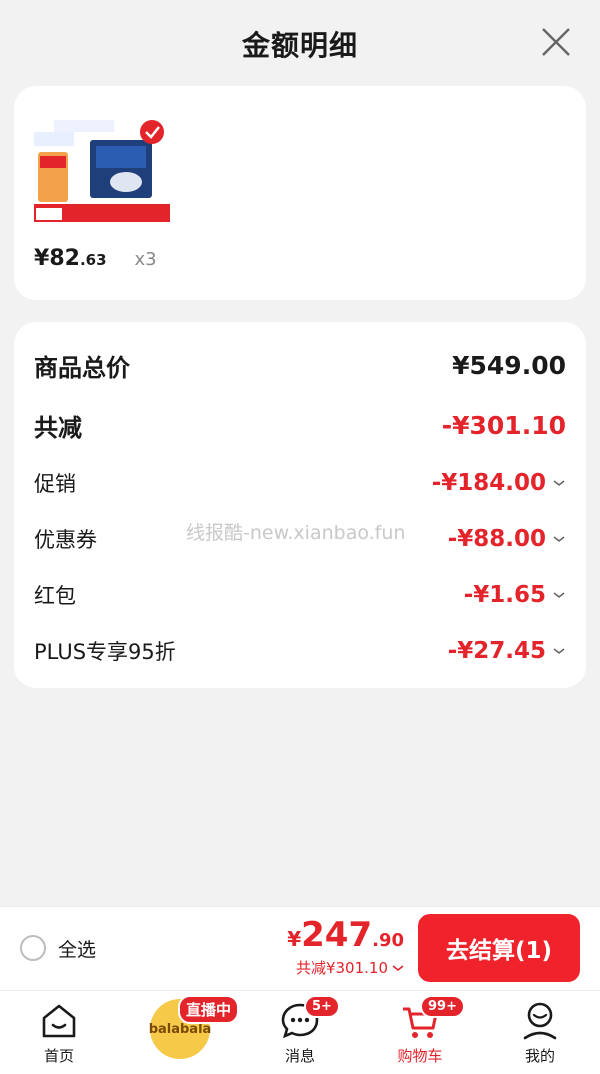  Describe the element at coordinates (65, 540) in the screenshot. I see `coupon-label: 优惠券` at that location.